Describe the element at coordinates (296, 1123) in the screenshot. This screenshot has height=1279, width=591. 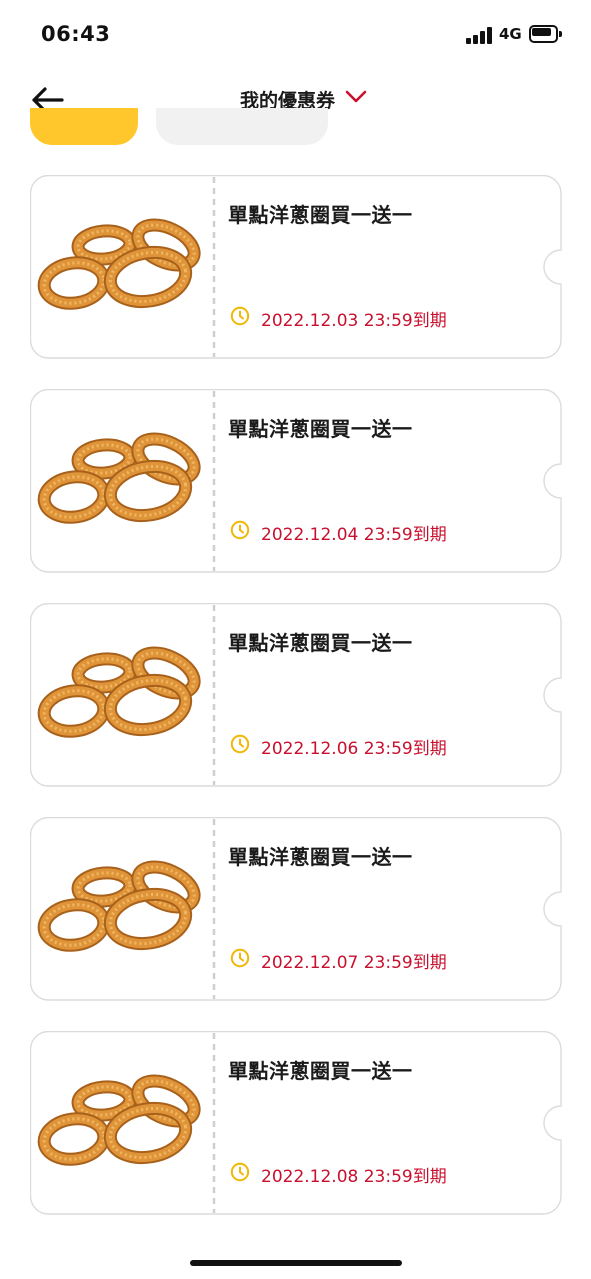
I see `coupon-card: 單點洋蔥圈買一送一 2022.12.08 23:59到期` at that location.